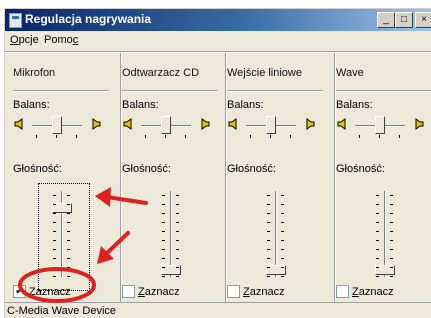  Describe the element at coordinates (62, 311) in the screenshot. I see `device-name: C-Media Wave Device` at that location.